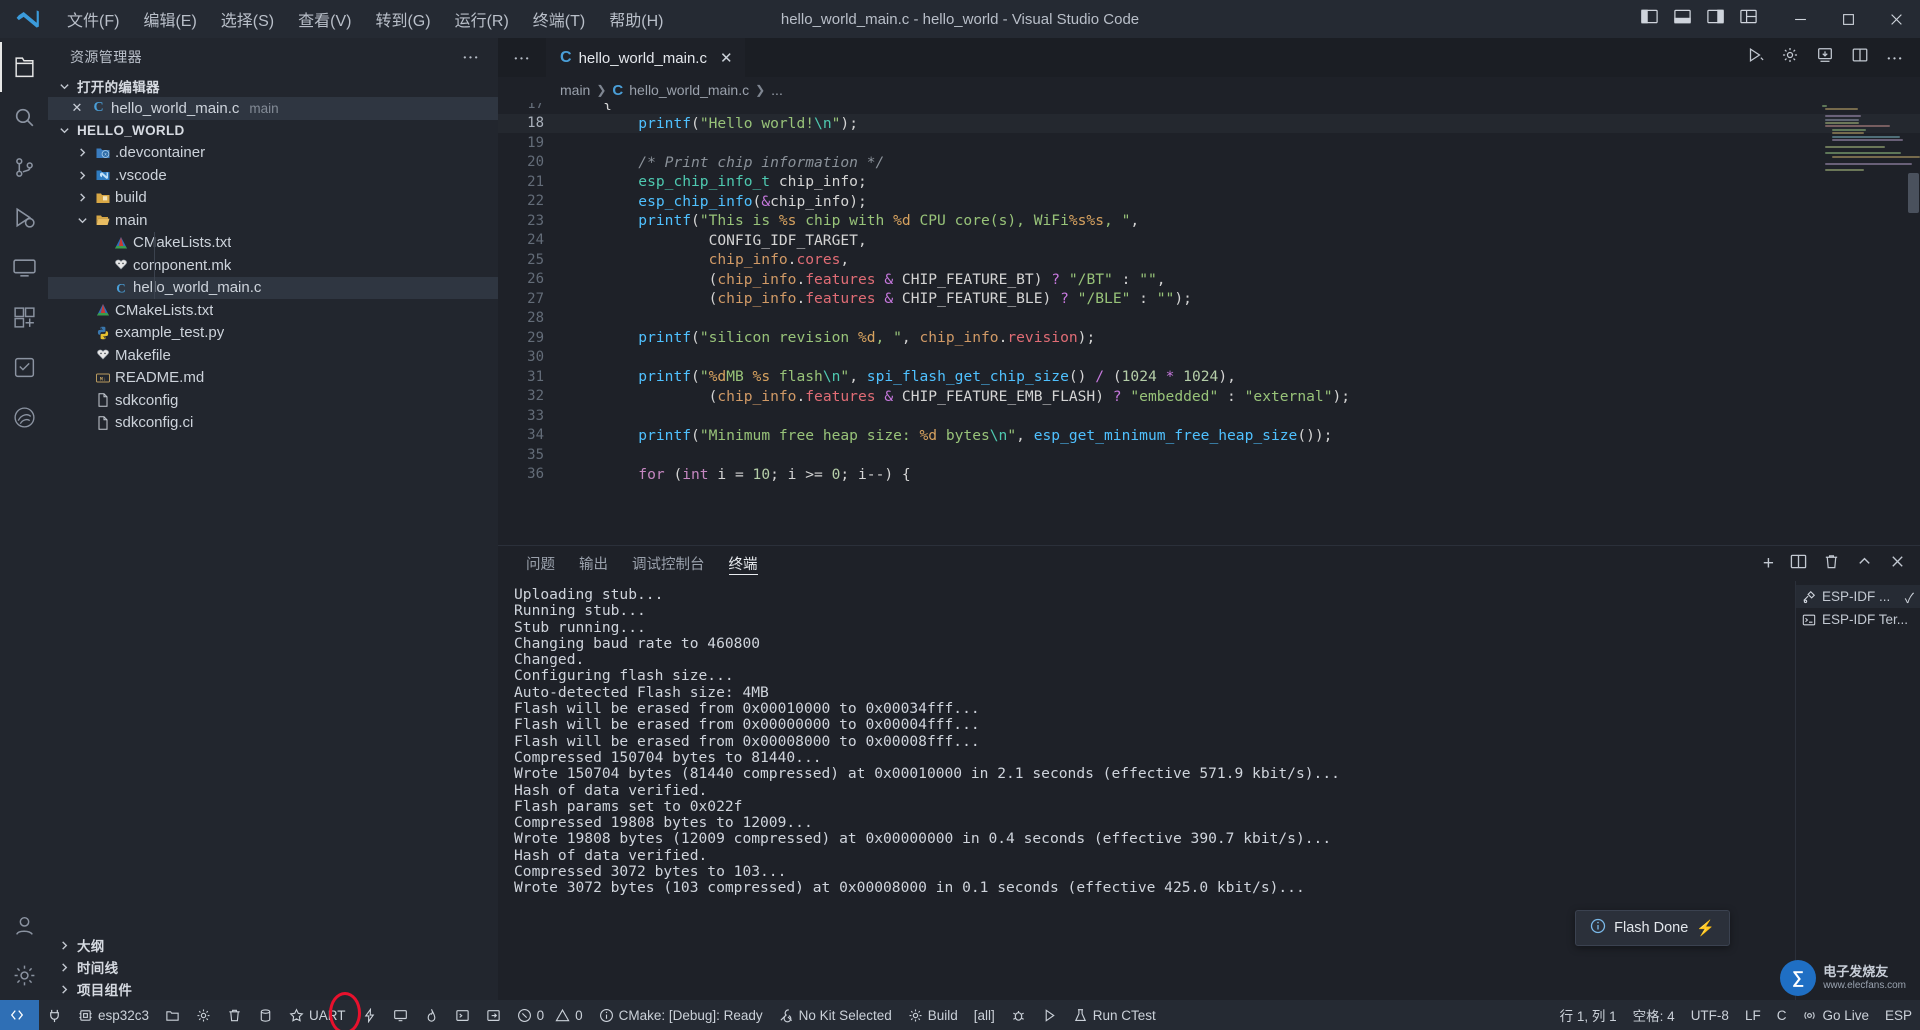 Image resolution: width=1920 pixels, height=1030 pixels. Describe the element at coordinates (24, 925) in the screenshot. I see `accounts-icon` at that location.